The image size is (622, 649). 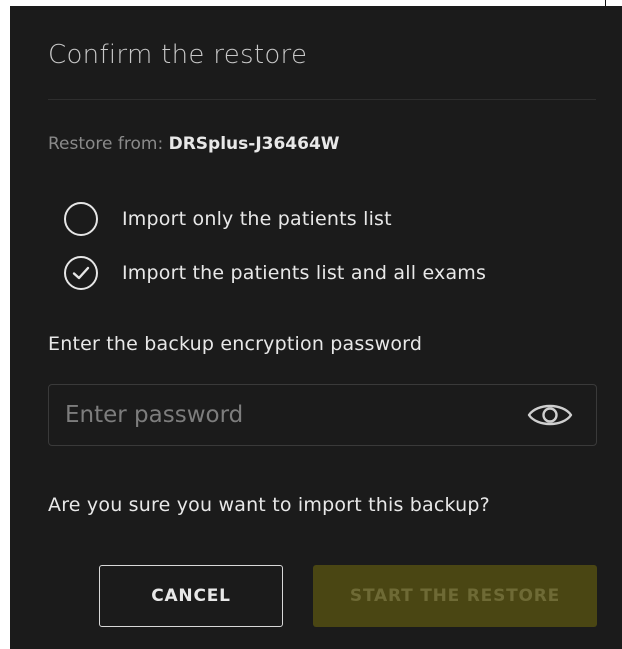 What do you see at coordinates (254, 144) in the screenshot?
I see `restore-from-value: DRSplus-J36464W` at bounding box center [254, 144].